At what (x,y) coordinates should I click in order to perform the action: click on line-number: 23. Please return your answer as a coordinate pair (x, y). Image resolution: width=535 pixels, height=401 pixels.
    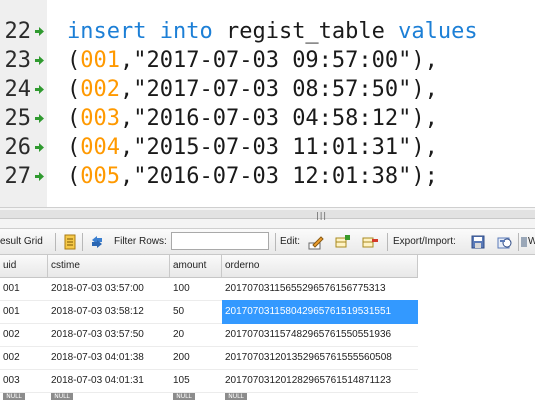
    Looking at the image, I should click on (18, 60).